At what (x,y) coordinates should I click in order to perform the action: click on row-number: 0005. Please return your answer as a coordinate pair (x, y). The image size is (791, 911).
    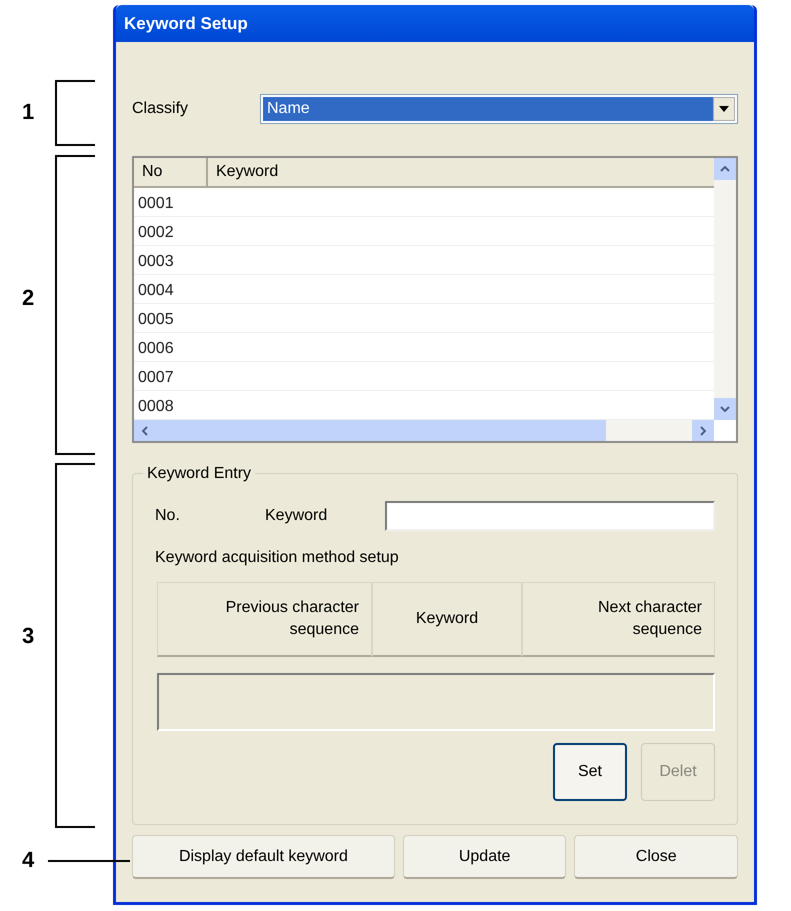
    Looking at the image, I should click on (156, 320).